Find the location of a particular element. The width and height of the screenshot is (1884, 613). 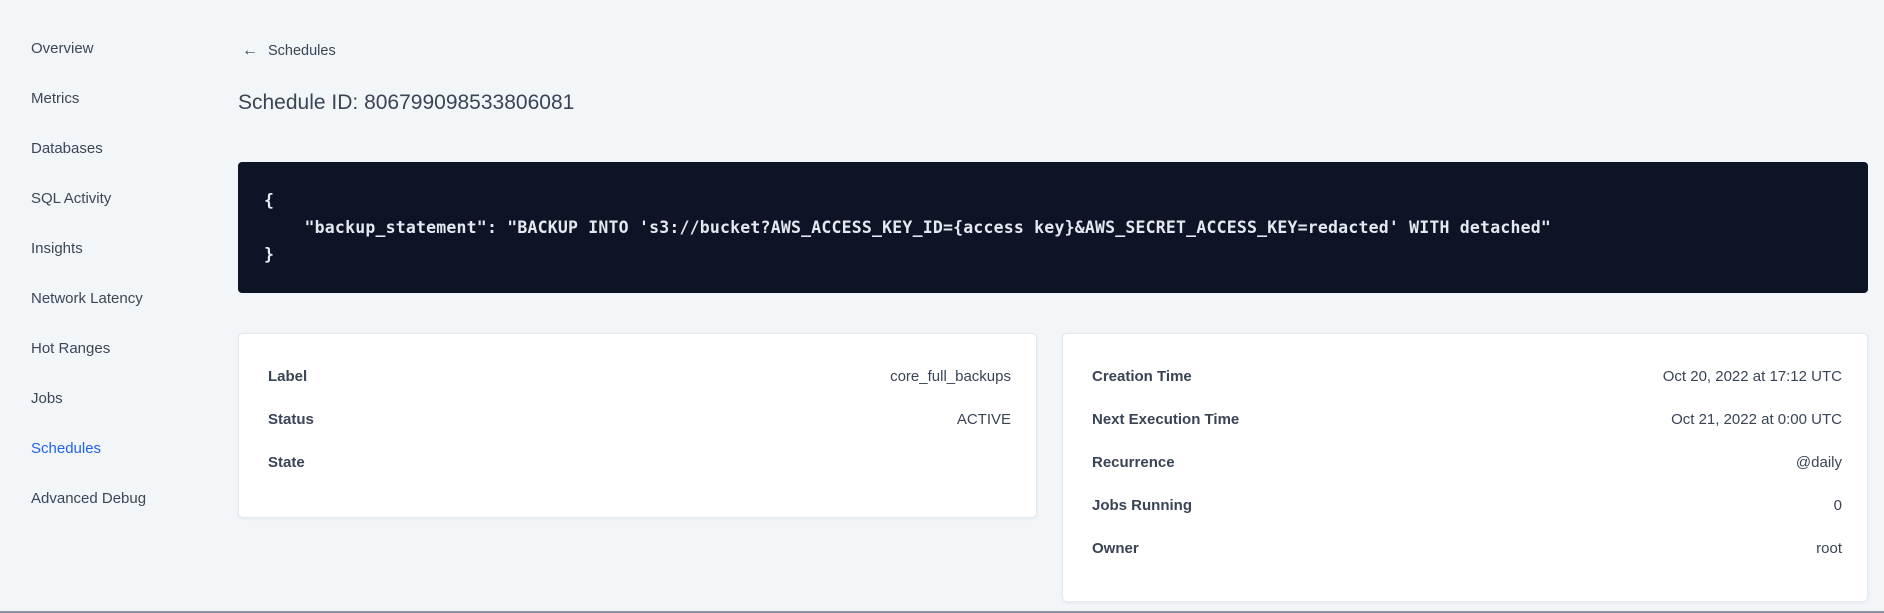

card-row-status: Status ACTIVE is located at coordinates (637, 419).